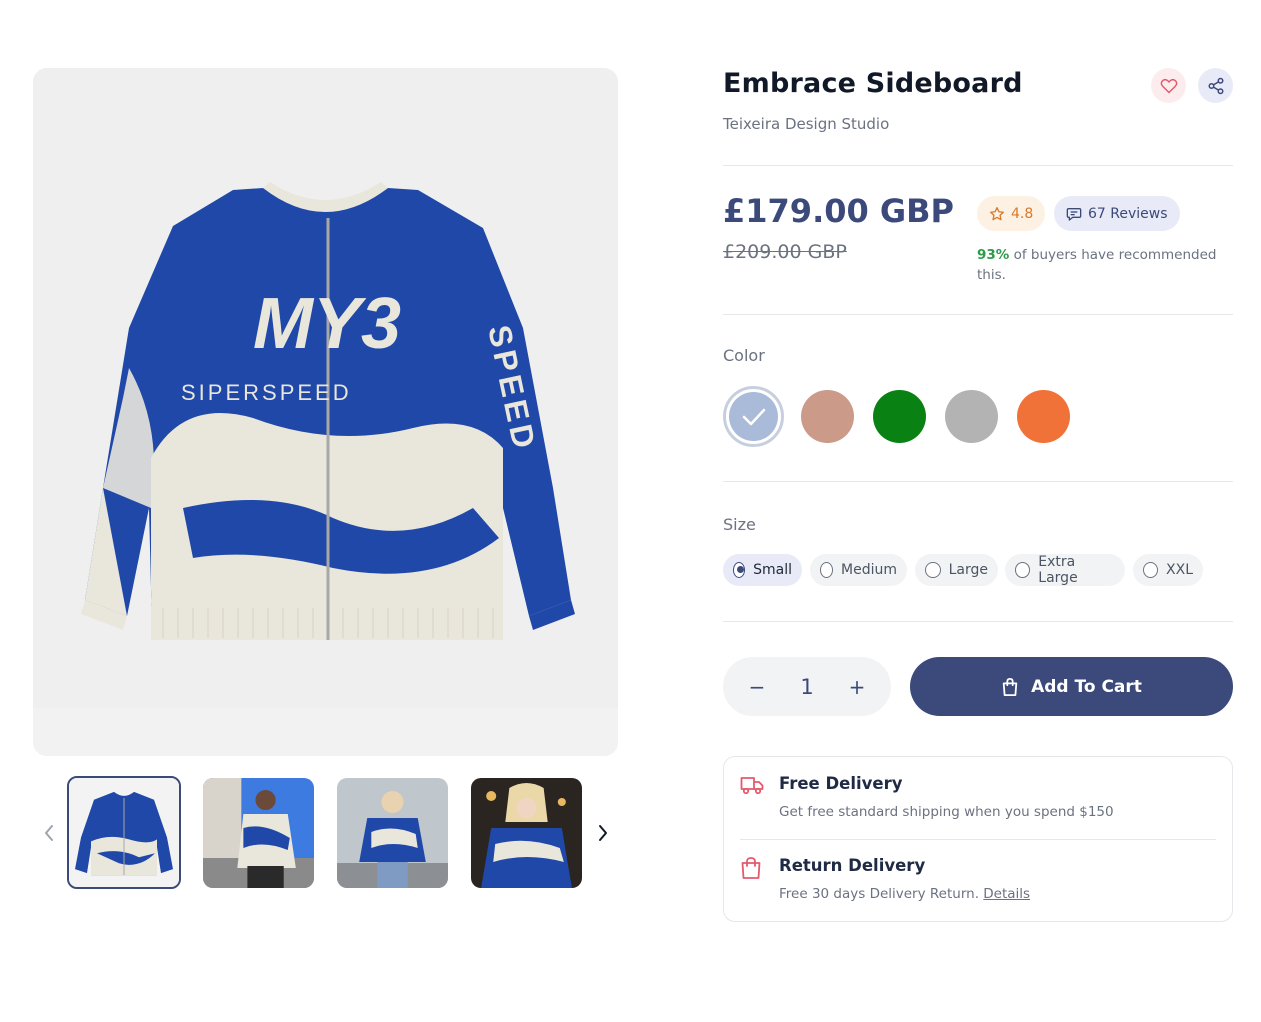  Describe the element at coordinates (266, 392) in the screenshot. I see `sweater-chest-text: SIPERSPEED` at that location.